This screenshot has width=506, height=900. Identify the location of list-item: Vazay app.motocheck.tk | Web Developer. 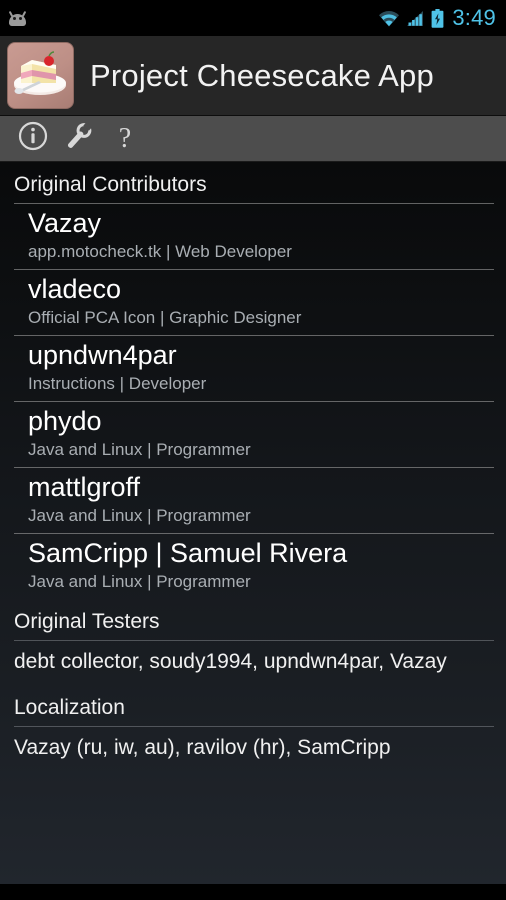
(253, 236).